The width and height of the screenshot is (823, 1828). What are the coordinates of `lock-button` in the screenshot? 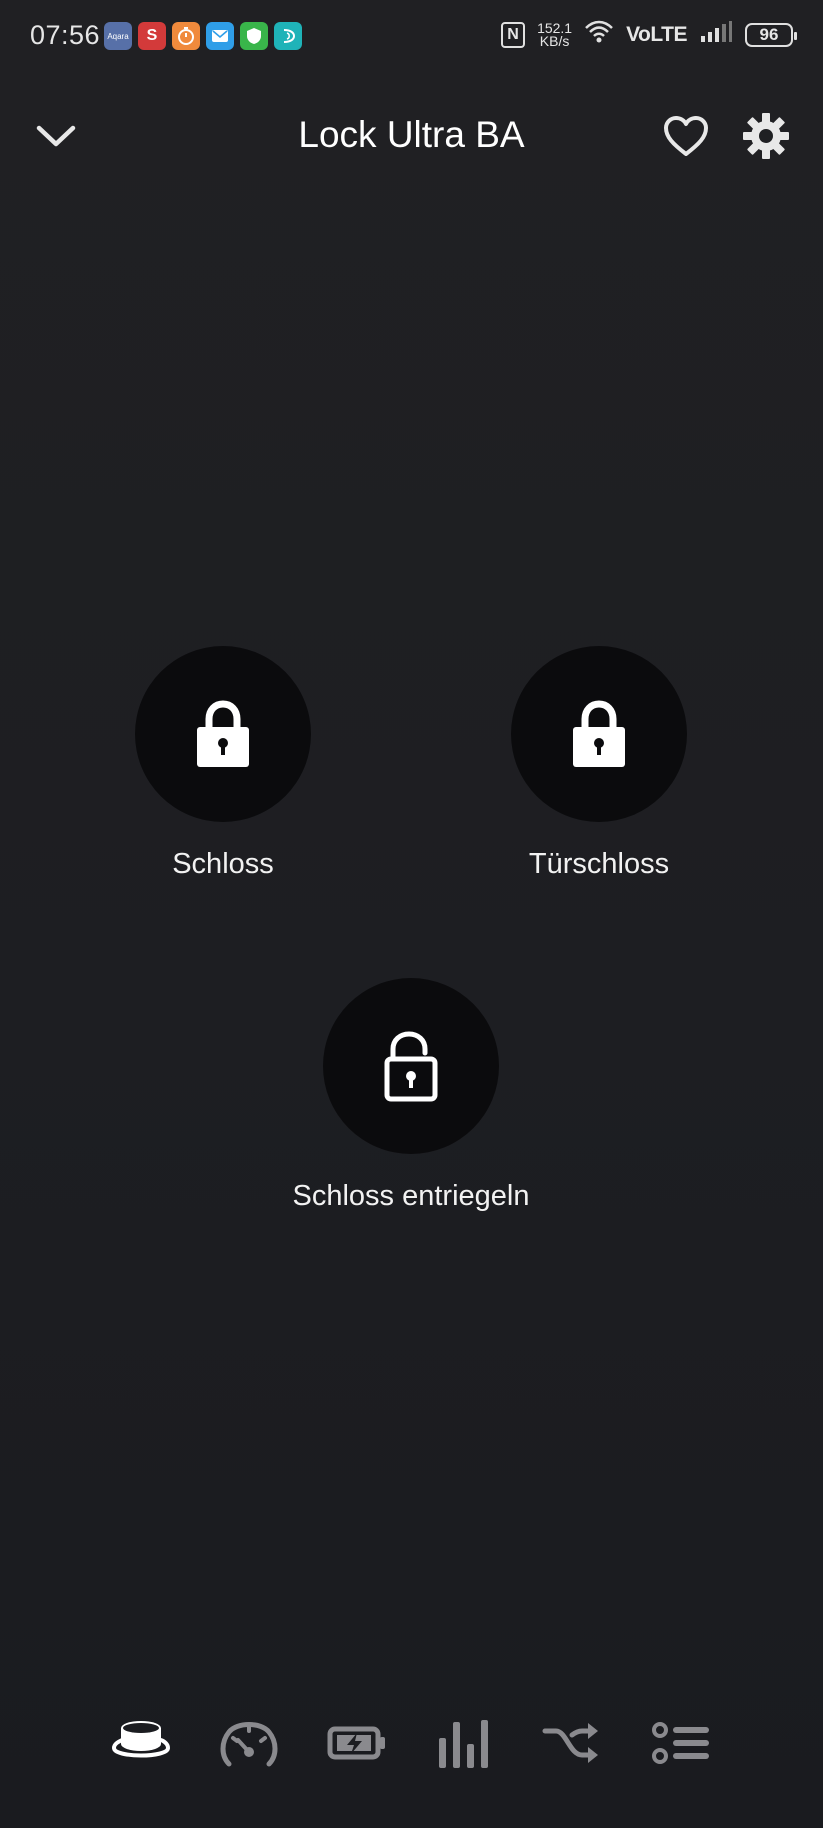 It's located at (223, 734).